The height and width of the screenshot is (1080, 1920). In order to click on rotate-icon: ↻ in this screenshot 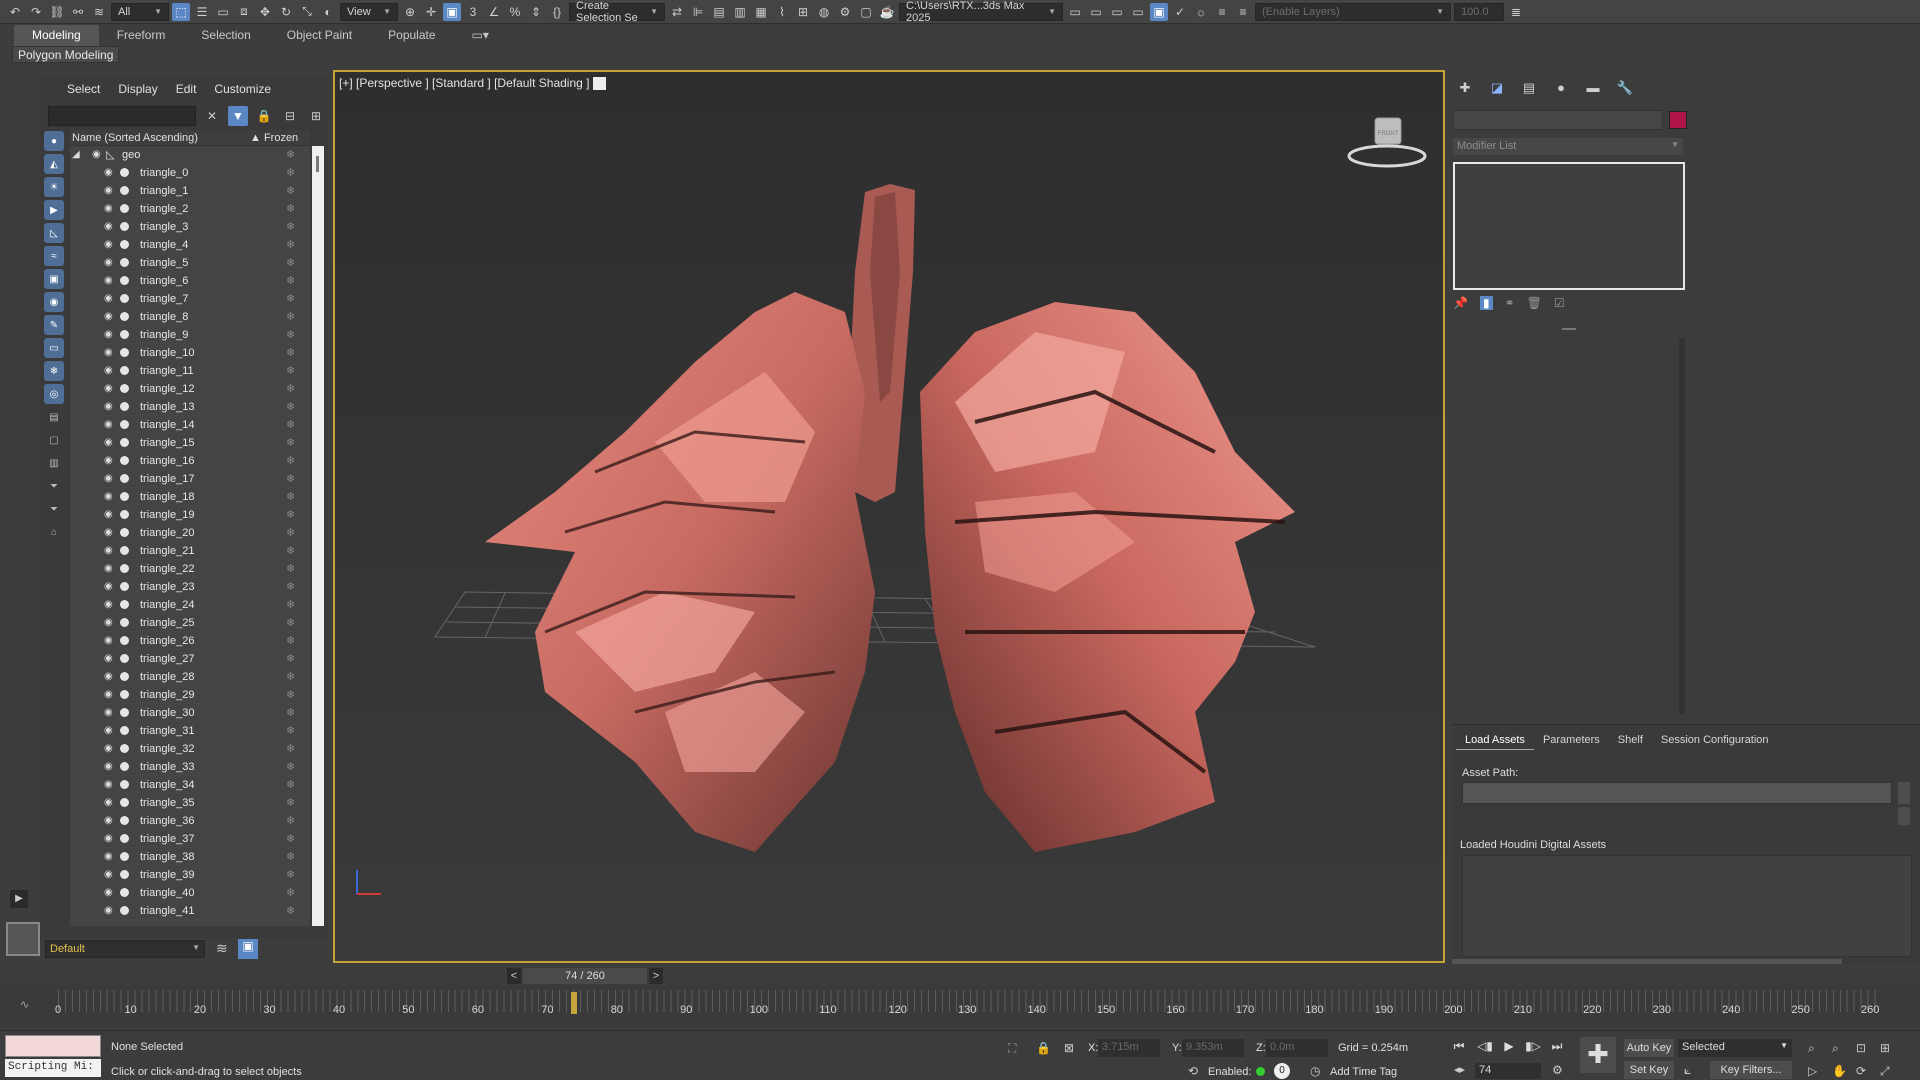, I will do `click(286, 12)`.